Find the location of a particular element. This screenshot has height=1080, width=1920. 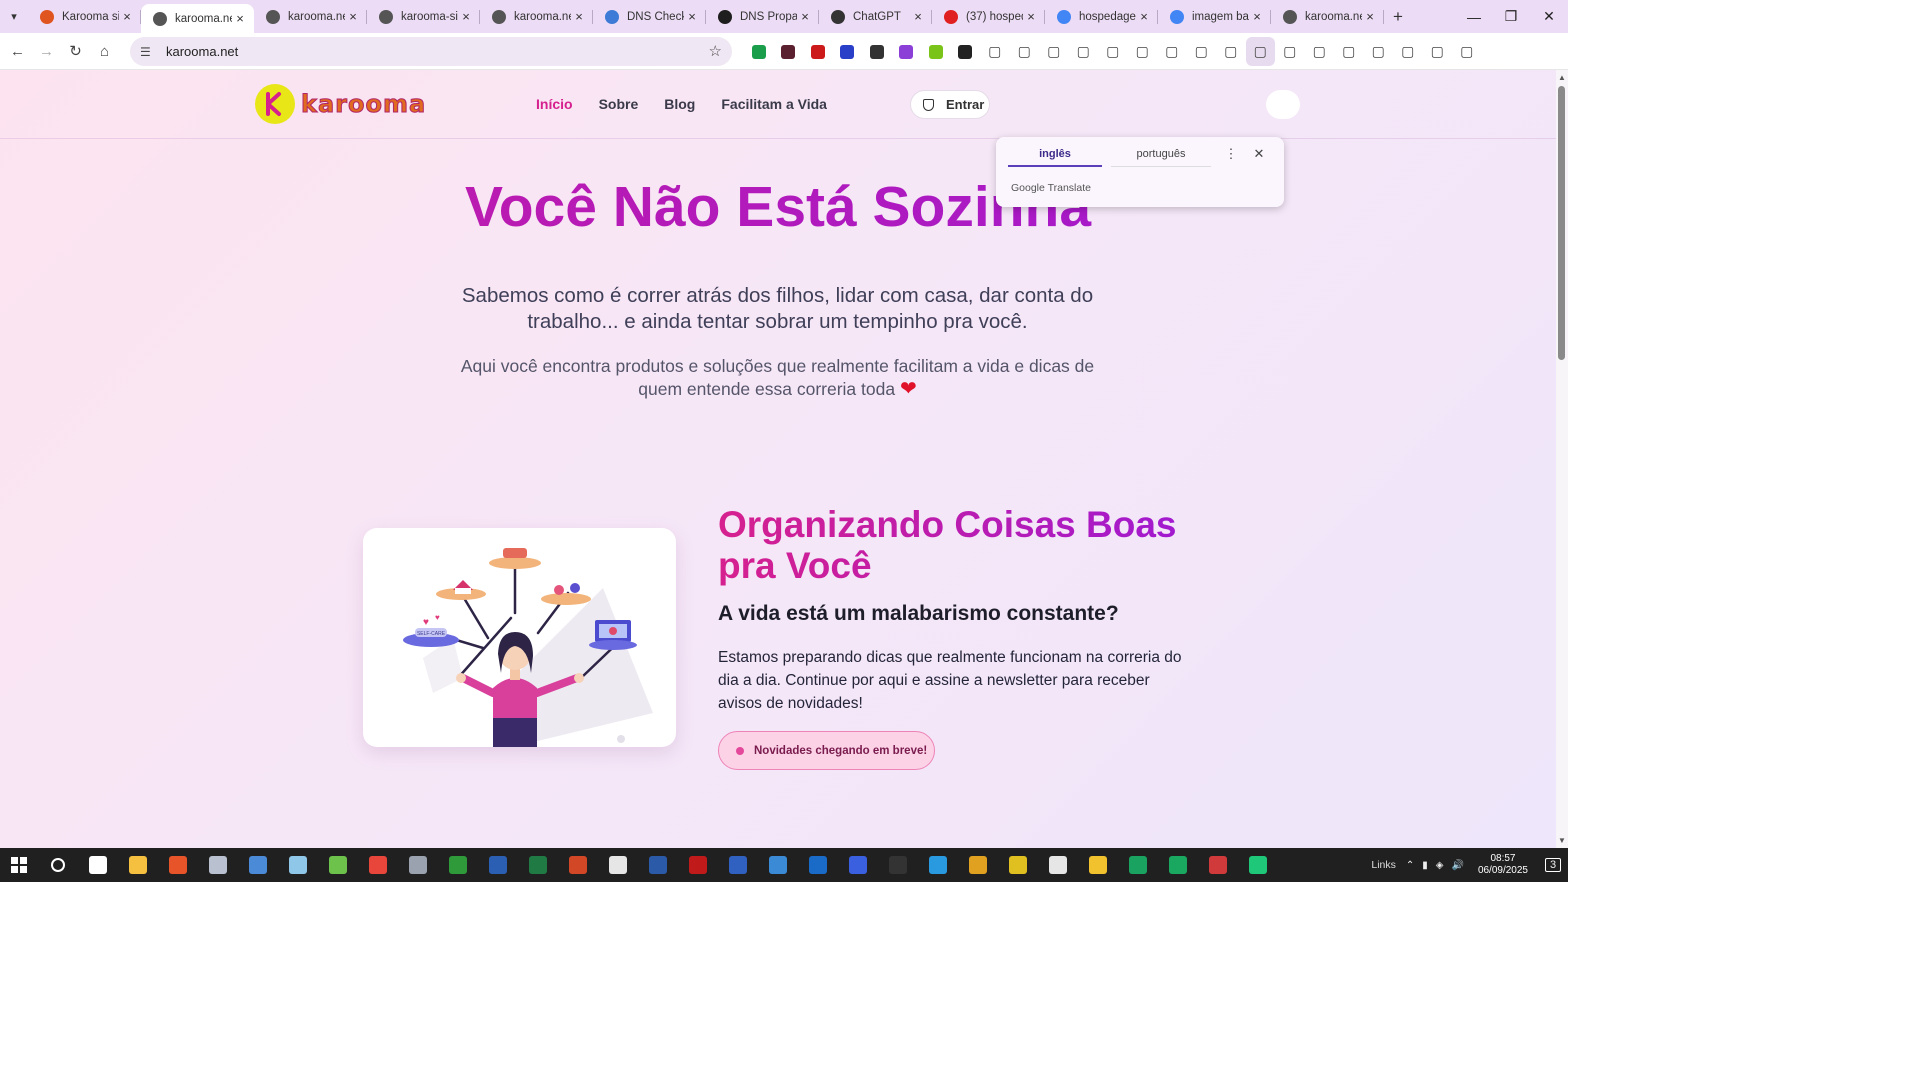

app-diamond-icon is located at coordinates (1018, 865).